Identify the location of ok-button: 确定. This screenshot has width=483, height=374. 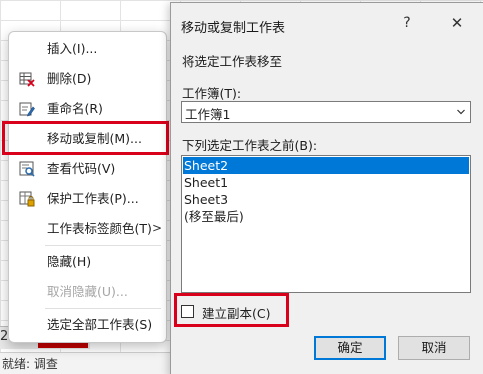
(350, 348).